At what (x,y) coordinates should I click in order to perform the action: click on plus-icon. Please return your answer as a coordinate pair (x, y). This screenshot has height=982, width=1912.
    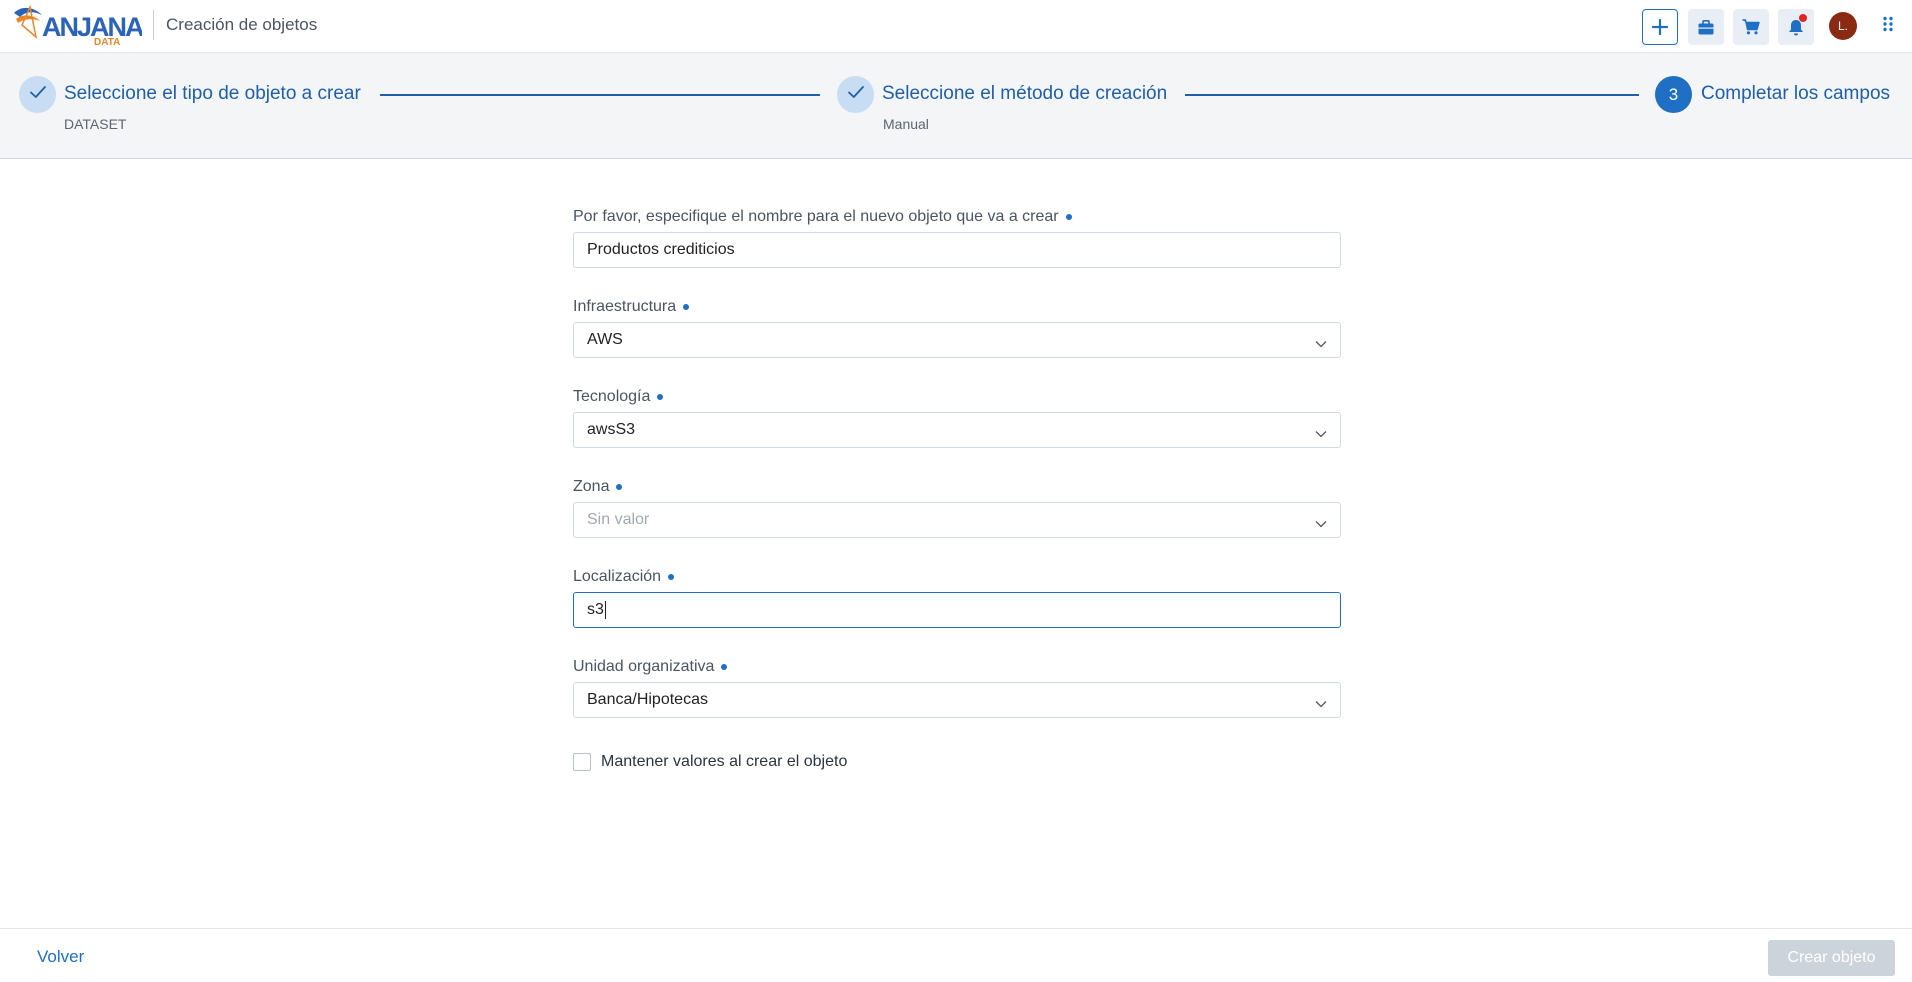
    Looking at the image, I should click on (1660, 27).